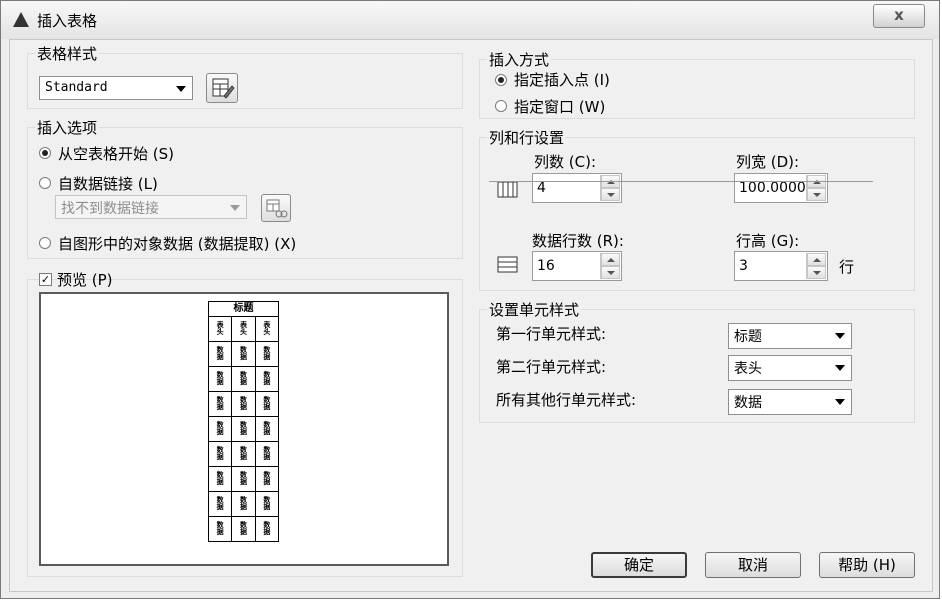 The width and height of the screenshot is (942, 601). I want to click on second-row-style-select: 表头, so click(790, 368).